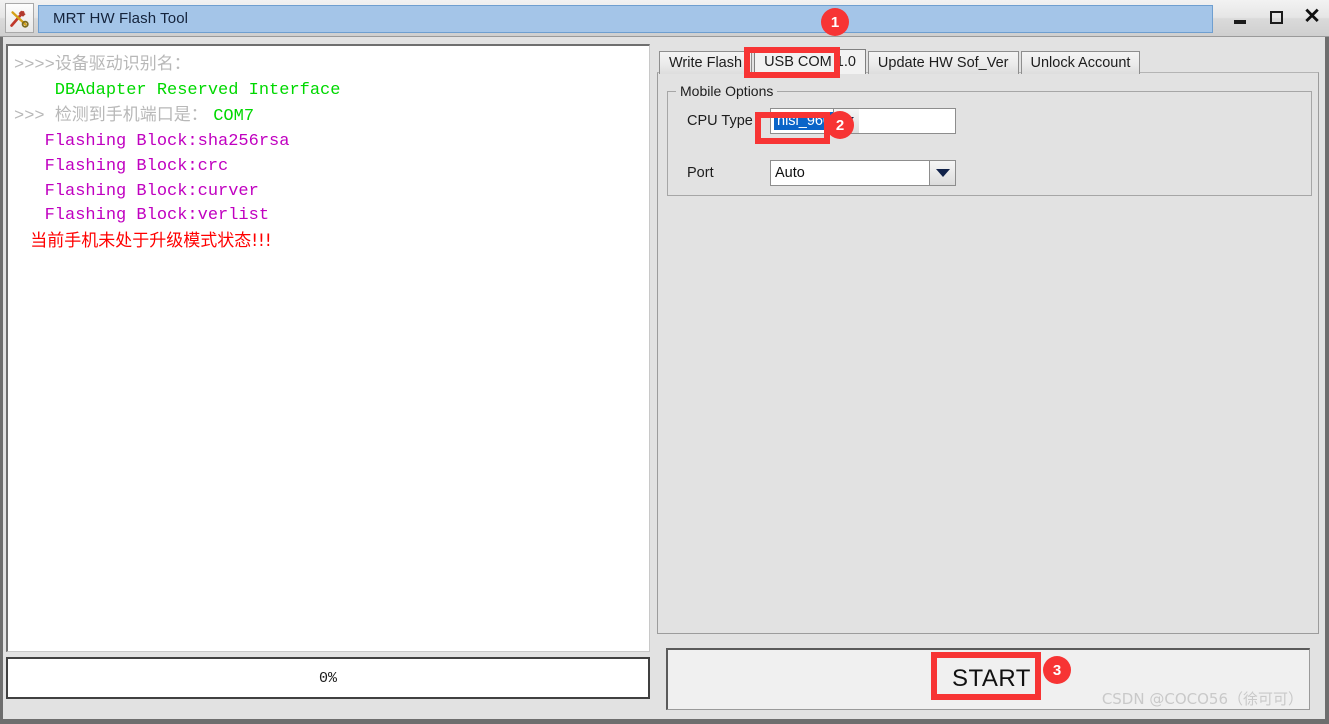 The height and width of the screenshot is (724, 1329). Describe the element at coordinates (942, 173) in the screenshot. I see `chevron-down-icon` at that location.